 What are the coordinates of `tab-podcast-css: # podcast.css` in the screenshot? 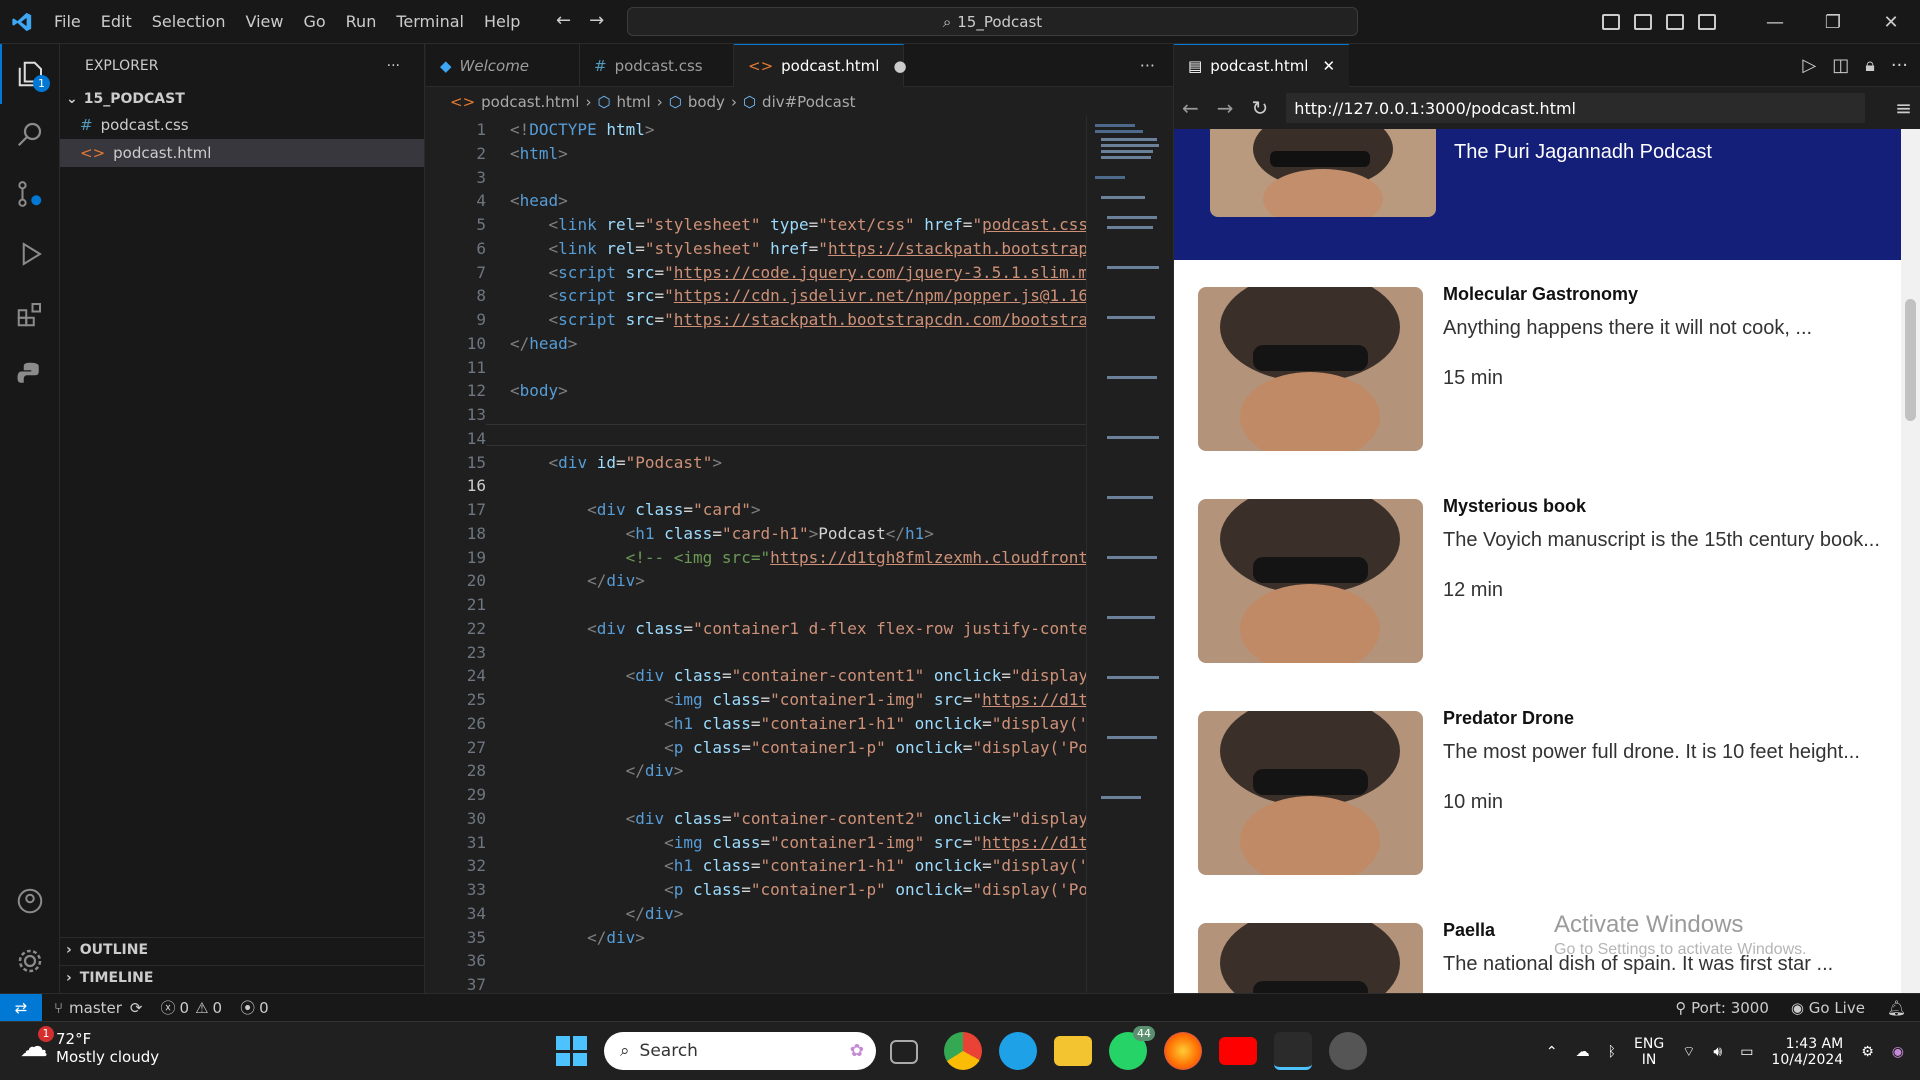 It's located at (657, 65).